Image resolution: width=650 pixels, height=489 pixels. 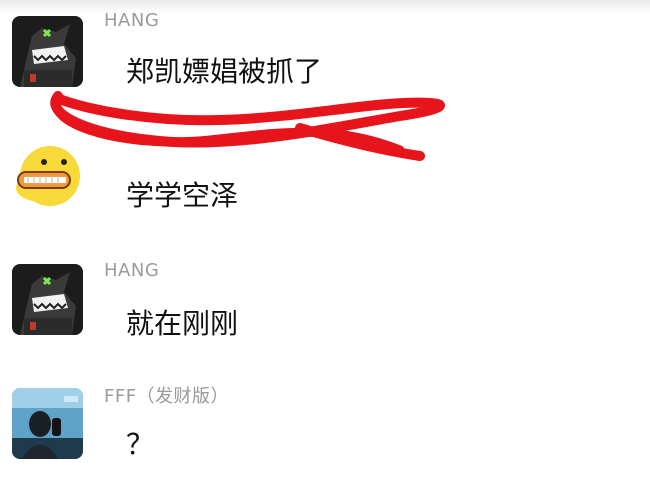 What do you see at coordinates (47, 423) in the screenshot?
I see `photo-person-avatar-icon` at bounding box center [47, 423].